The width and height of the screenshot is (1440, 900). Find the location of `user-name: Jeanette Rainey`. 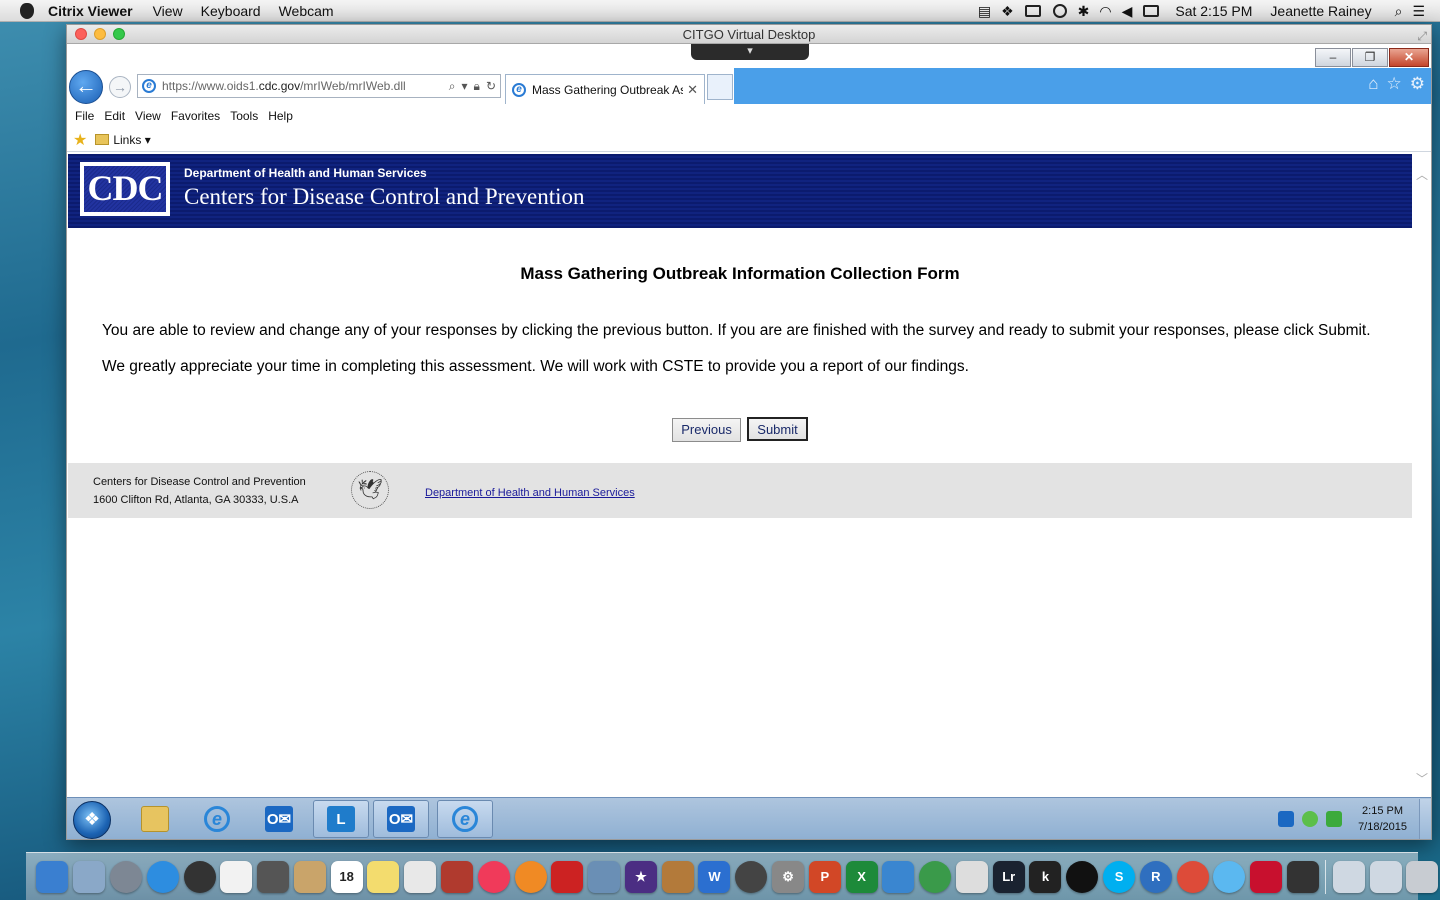

user-name: Jeanette Rainey is located at coordinates (1320, 11).